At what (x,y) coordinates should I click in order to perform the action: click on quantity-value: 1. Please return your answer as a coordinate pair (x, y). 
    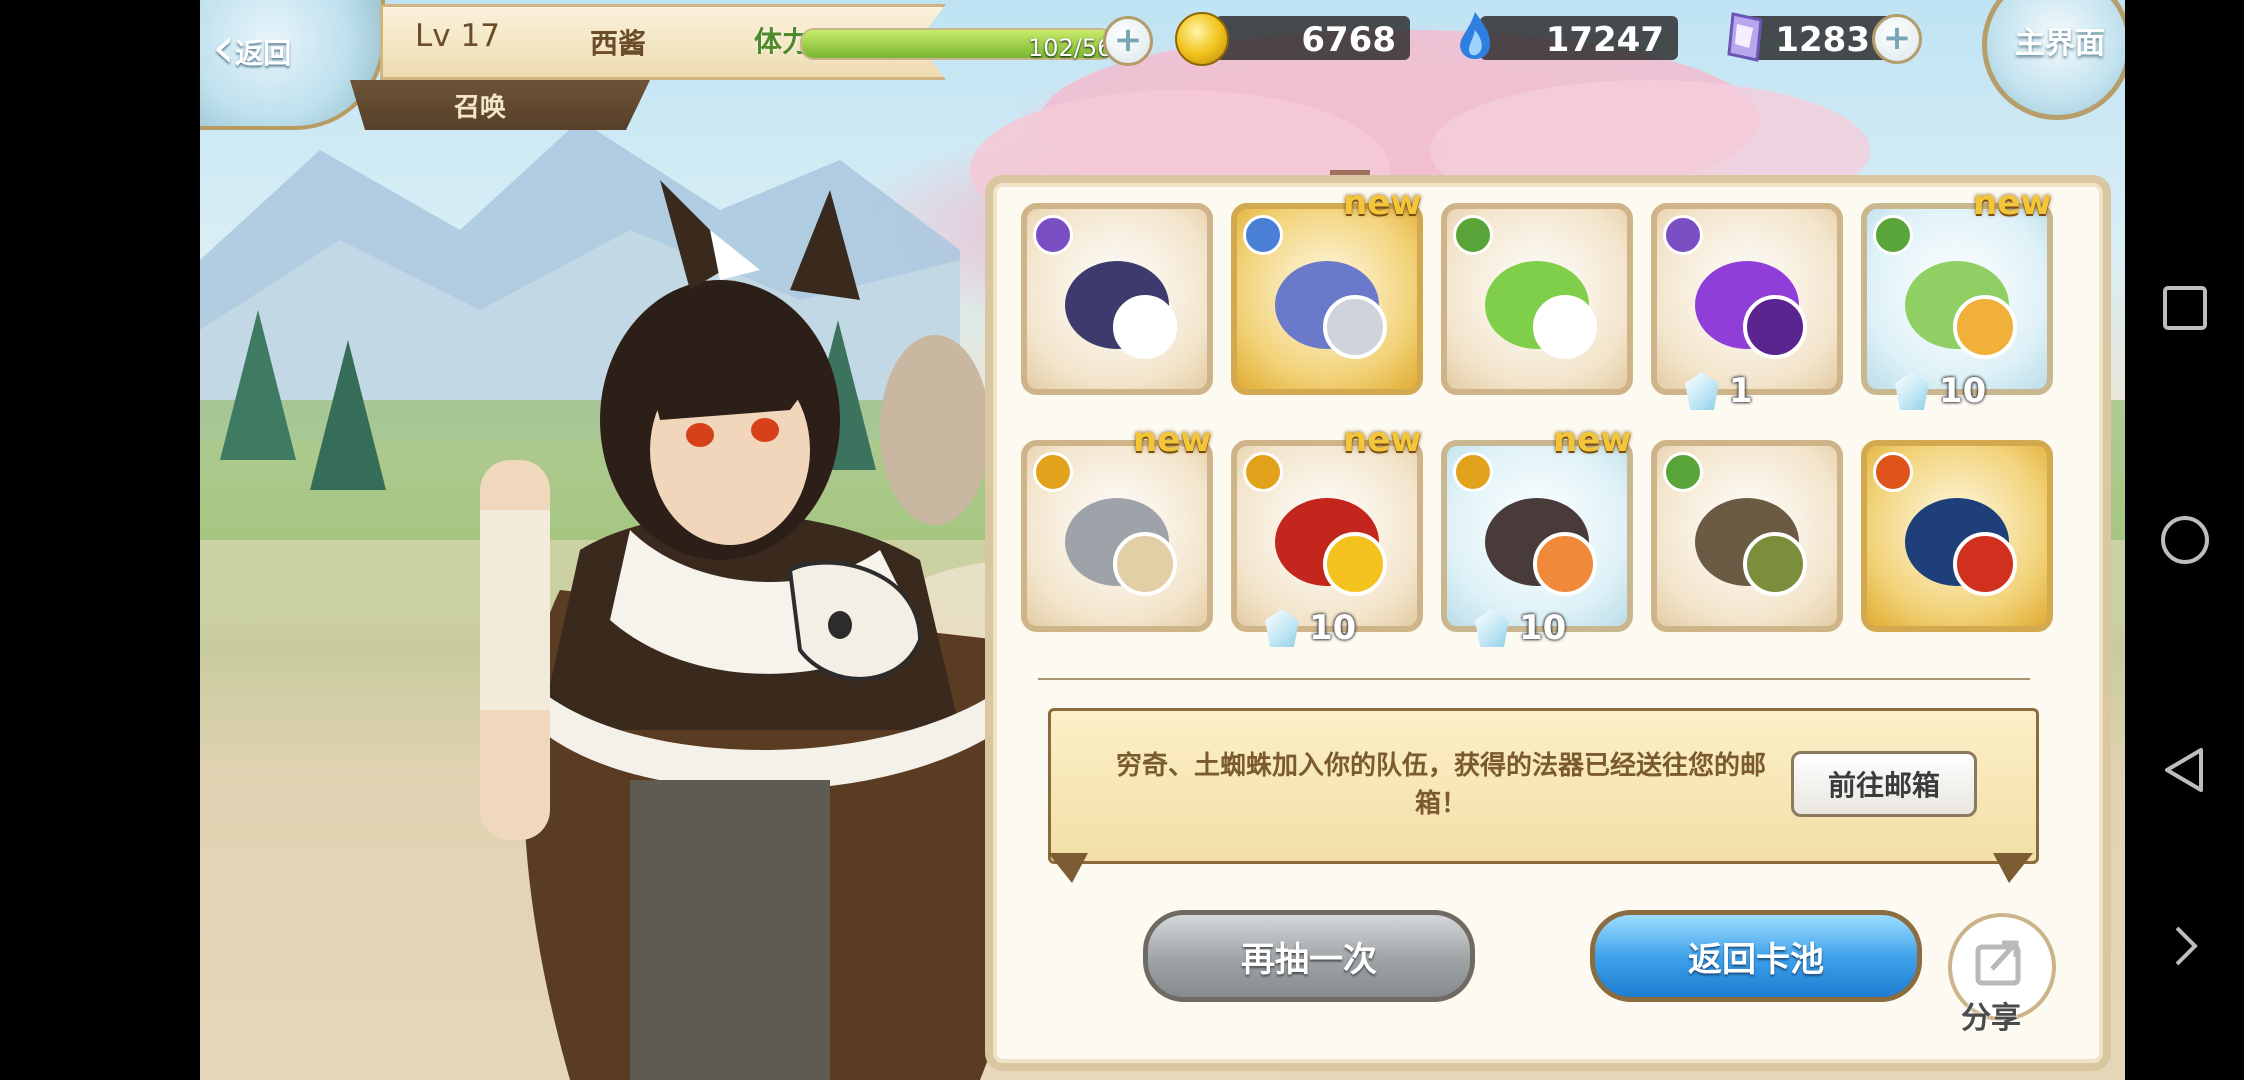
    Looking at the image, I should click on (1741, 391).